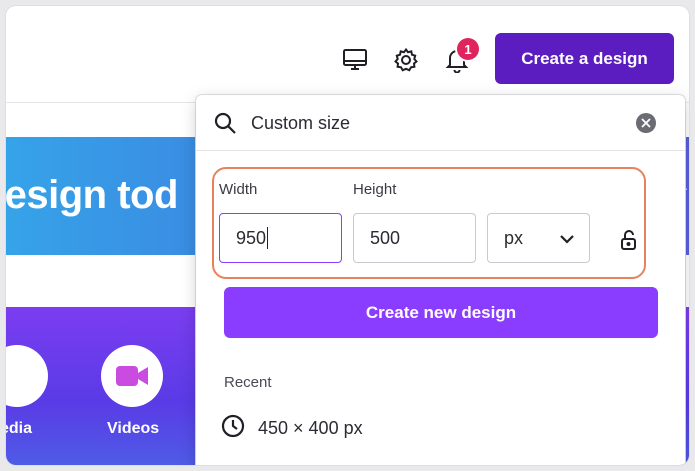 The image size is (695, 471). Describe the element at coordinates (133, 429) in the screenshot. I see `quick-item-label-videos: Videos` at that location.